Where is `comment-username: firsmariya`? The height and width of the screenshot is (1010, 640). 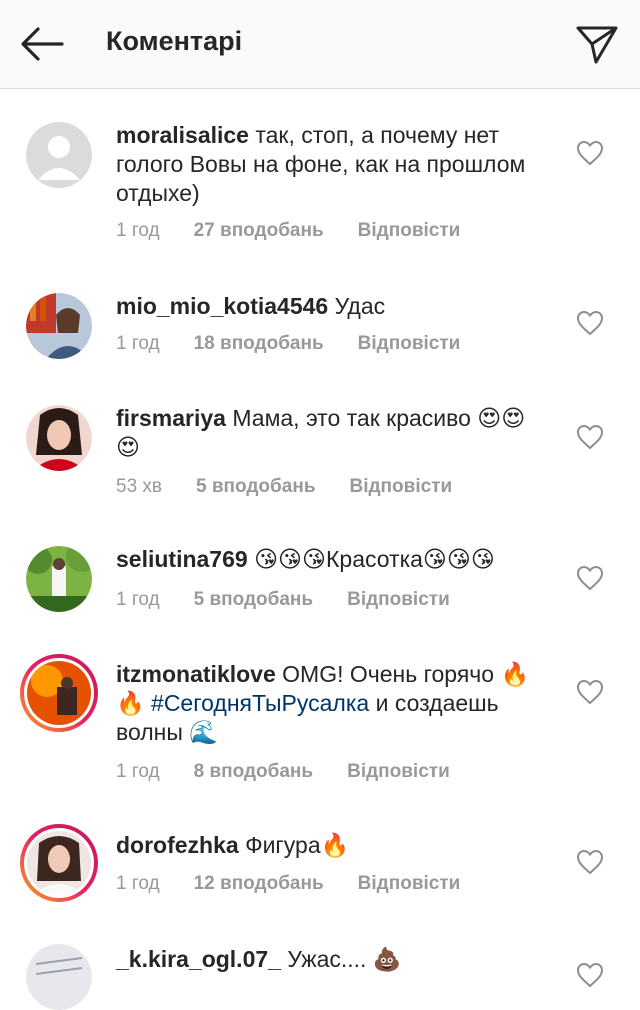 comment-username: firsmariya is located at coordinates (171, 418).